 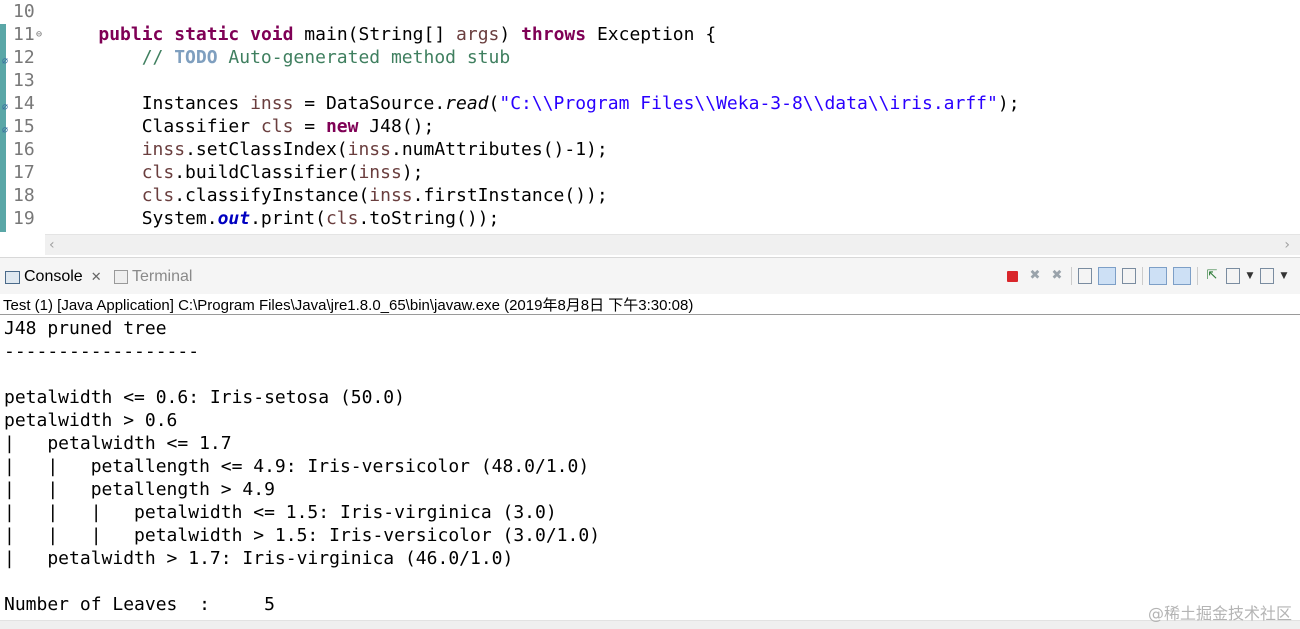 What do you see at coordinates (1057, 276) in the screenshot?
I see `remove-all-icon: ✖` at bounding box center [1057, 276].